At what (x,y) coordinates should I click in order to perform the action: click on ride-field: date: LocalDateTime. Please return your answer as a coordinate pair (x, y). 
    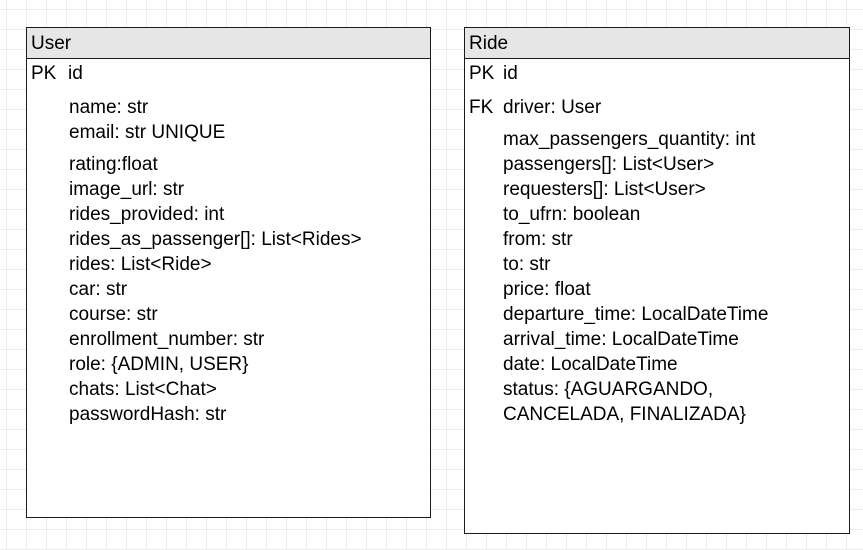
    Looking at the image, I should click on (590, 364).